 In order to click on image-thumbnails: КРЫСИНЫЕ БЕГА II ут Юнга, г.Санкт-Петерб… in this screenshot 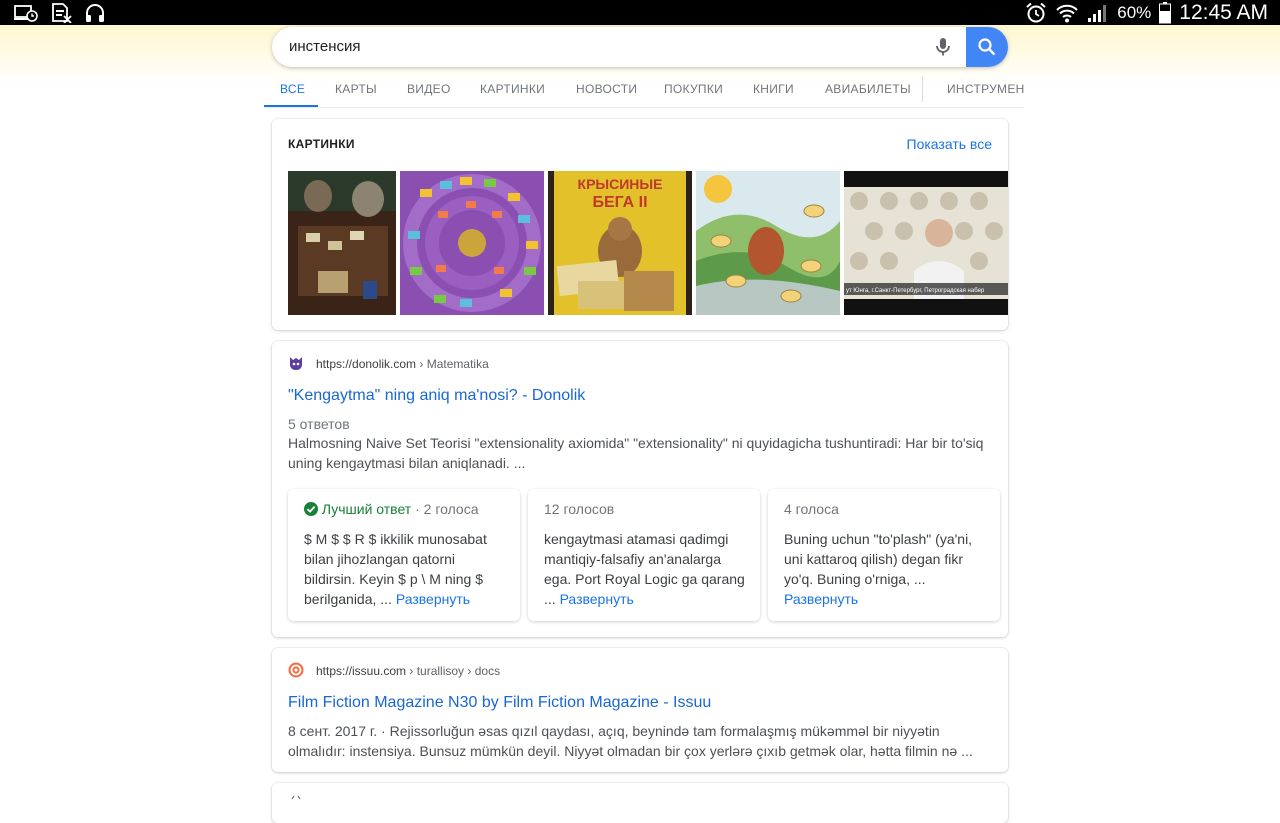, I will do `click(648, 243)`.